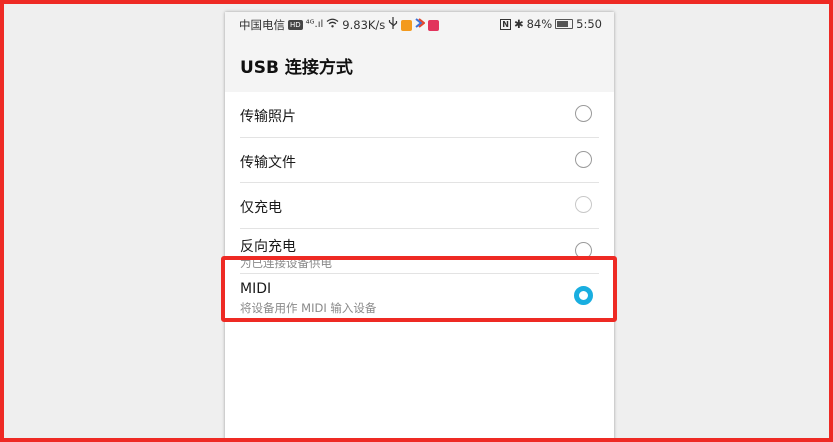 This screenshot has height=442, width=833. What do you see at coordinates (434, 25) in the screenshot?
I see `calendar-app-icon` at bounding box center [434, 25].